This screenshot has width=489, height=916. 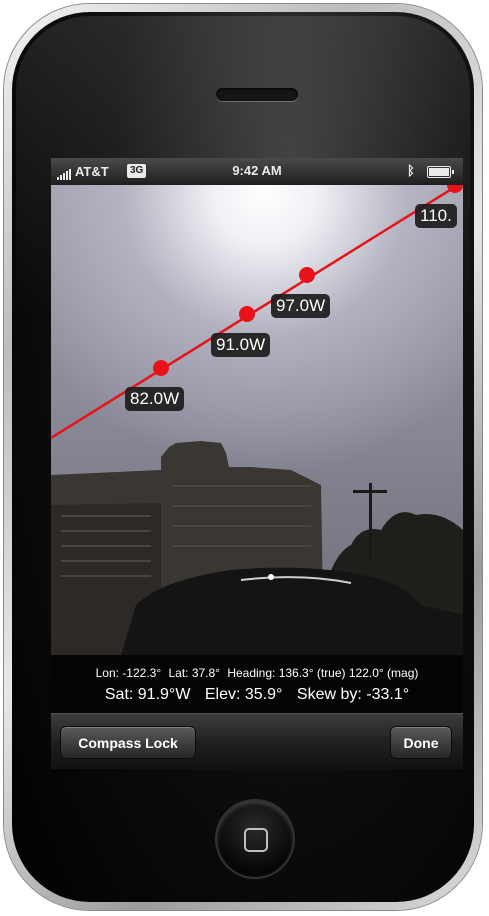 What do you see at coordinates (147, 694) in the screenshot?
I see `satellite-readout: Sat: 91.9°W` at bounding box center [147, 694].